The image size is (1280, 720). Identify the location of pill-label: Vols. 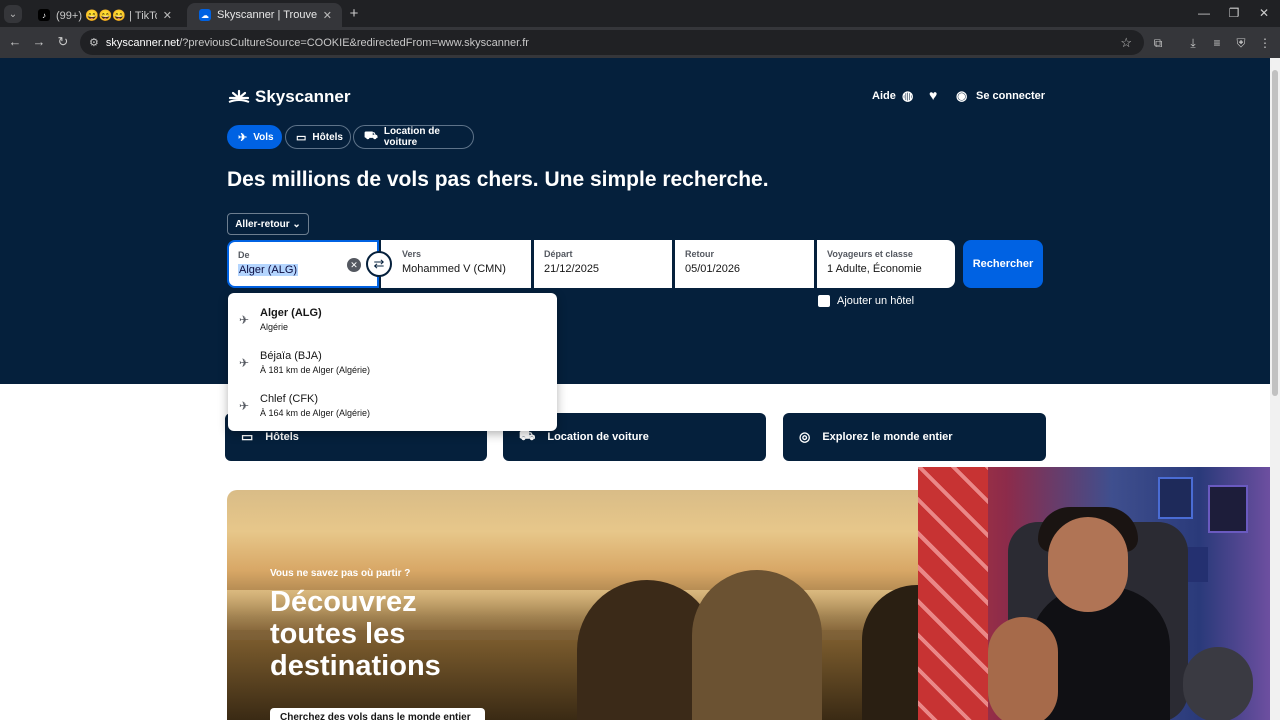
(263, 137).